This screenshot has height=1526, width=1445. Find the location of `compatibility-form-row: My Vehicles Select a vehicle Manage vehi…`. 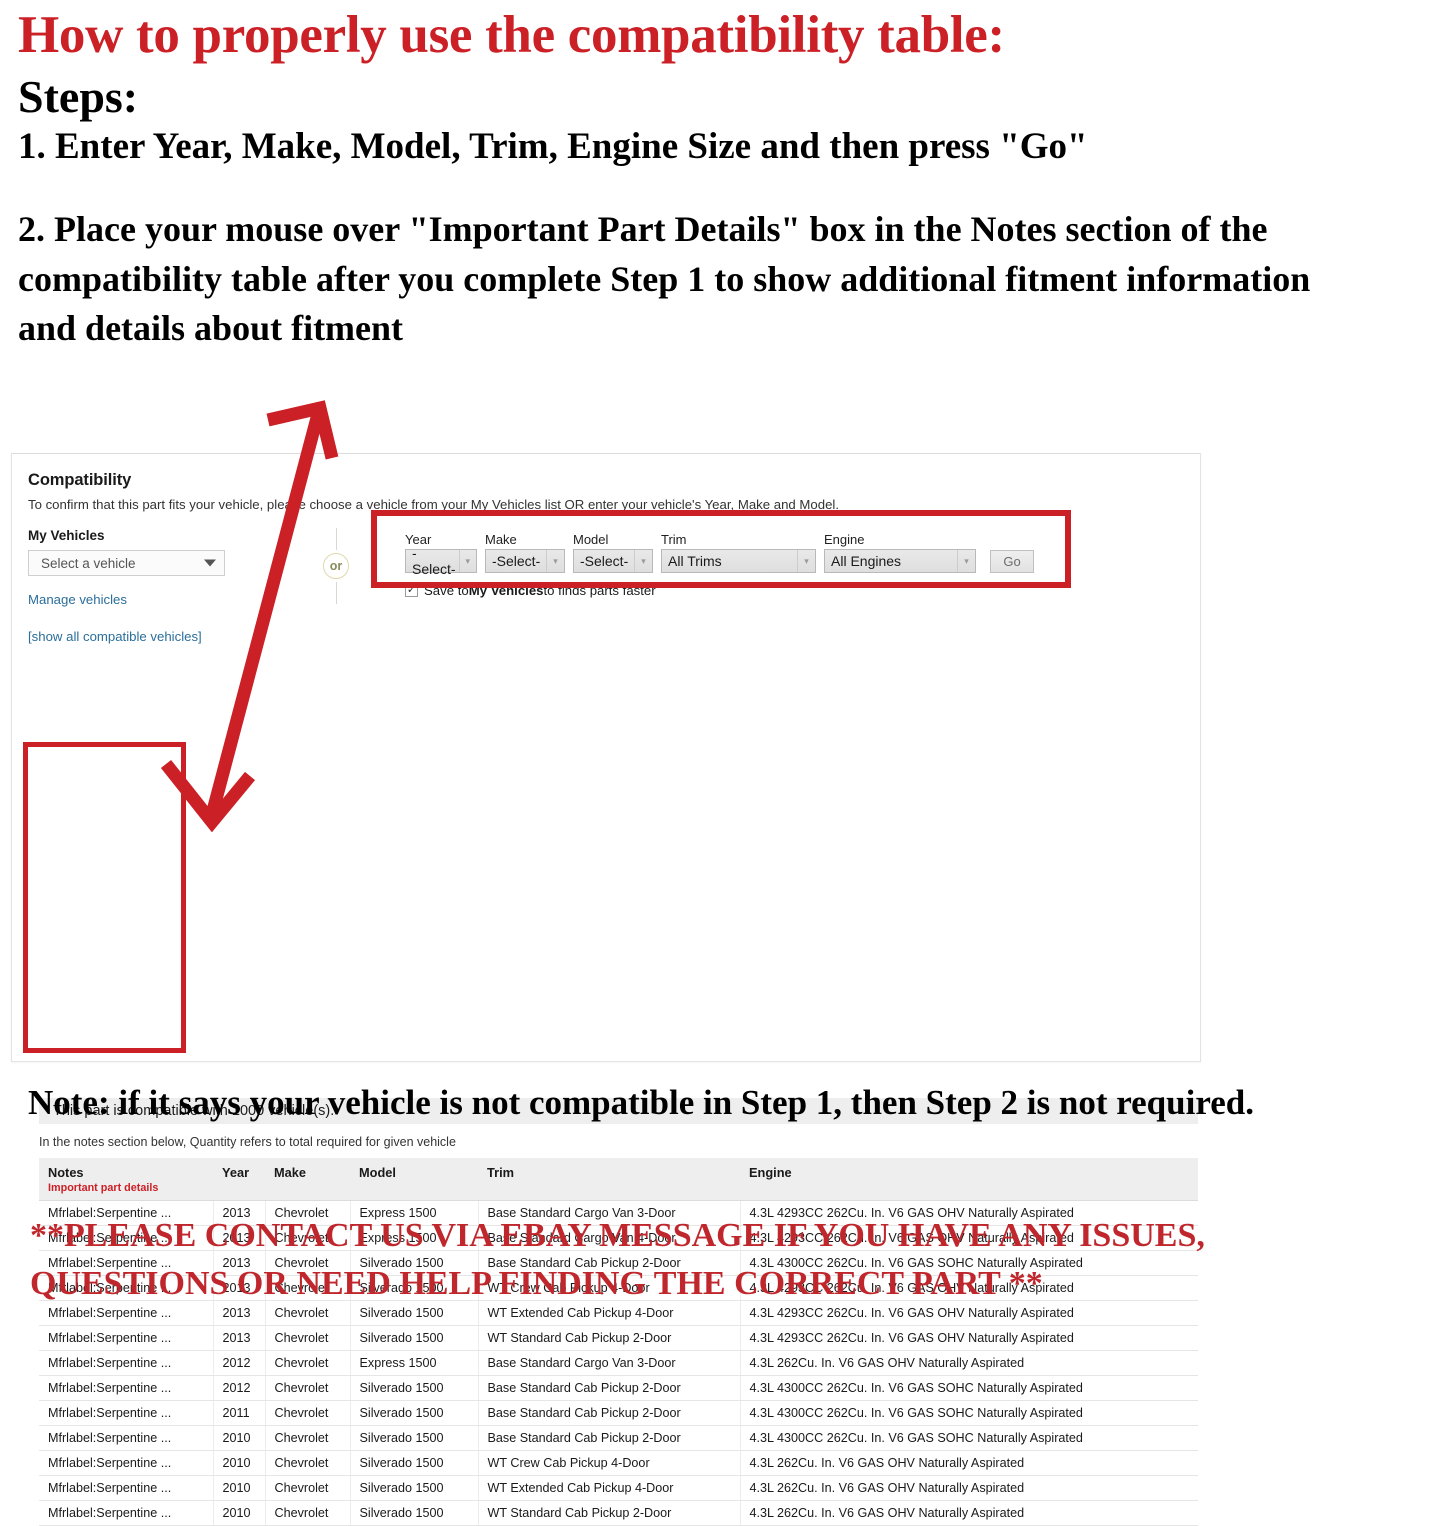

compatibility-form-row: My Vehicles Select a vehicle Manage vehi… is located at coordinates (606, 585).